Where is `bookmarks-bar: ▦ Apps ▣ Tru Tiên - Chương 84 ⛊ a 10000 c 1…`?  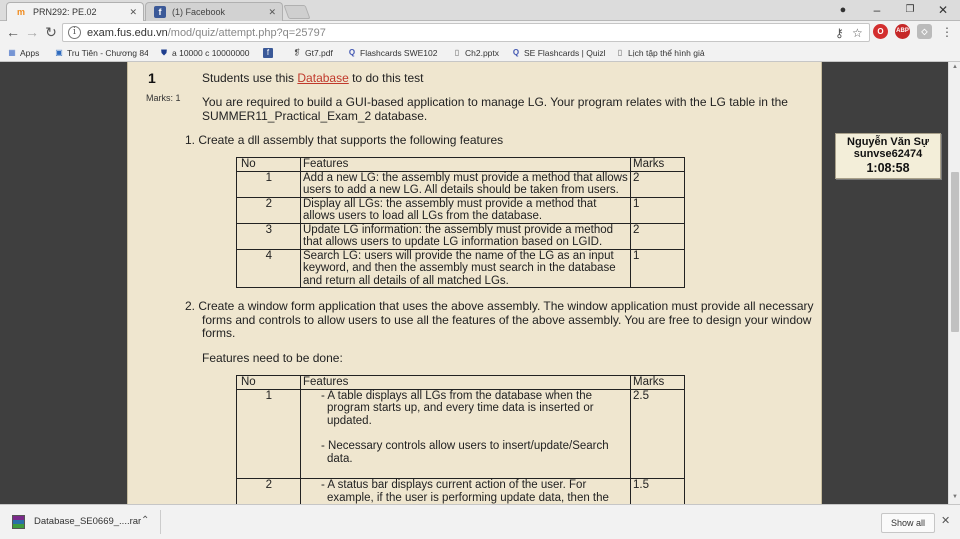 bookmarks-bar: ▦ Apps ▣ Tru Tiên - Chương 84 ⛊ a 10000 c 1… is located at coordinates (480, 53).